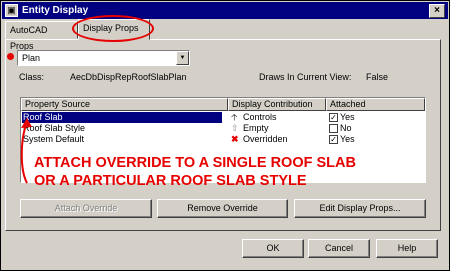 The width and height of the screenshot is (450, 271). Describe the element at coordinates (195, 163) in the screenshot. I see `annotation-line-1: ATTACH OVERRIDE TO A SINGLE ROOF SLAB` at that location.